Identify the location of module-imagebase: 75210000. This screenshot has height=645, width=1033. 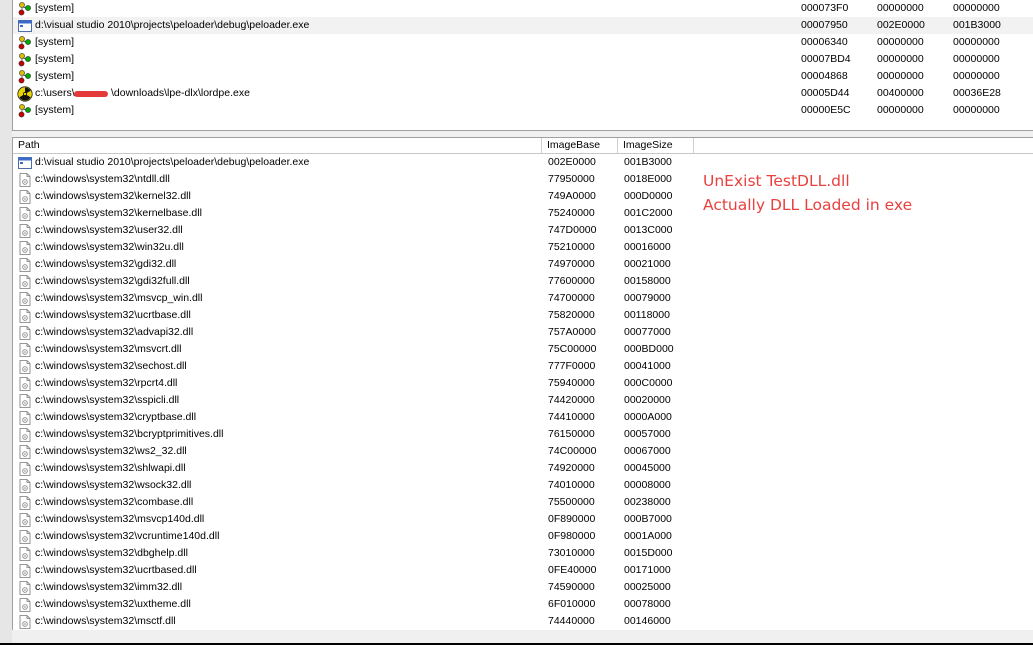
(571, 247).